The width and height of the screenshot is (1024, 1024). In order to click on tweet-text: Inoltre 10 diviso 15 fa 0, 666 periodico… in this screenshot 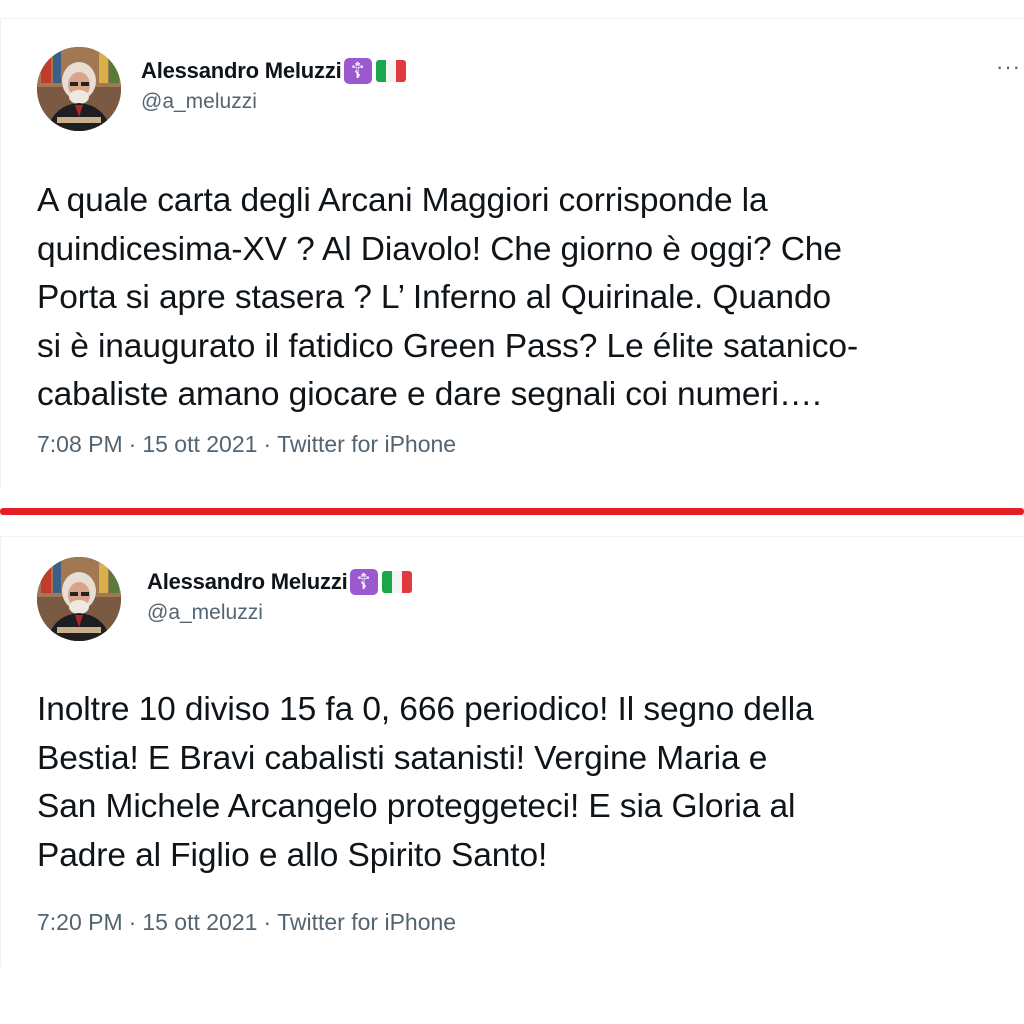, I will do `click(425, 782)`.